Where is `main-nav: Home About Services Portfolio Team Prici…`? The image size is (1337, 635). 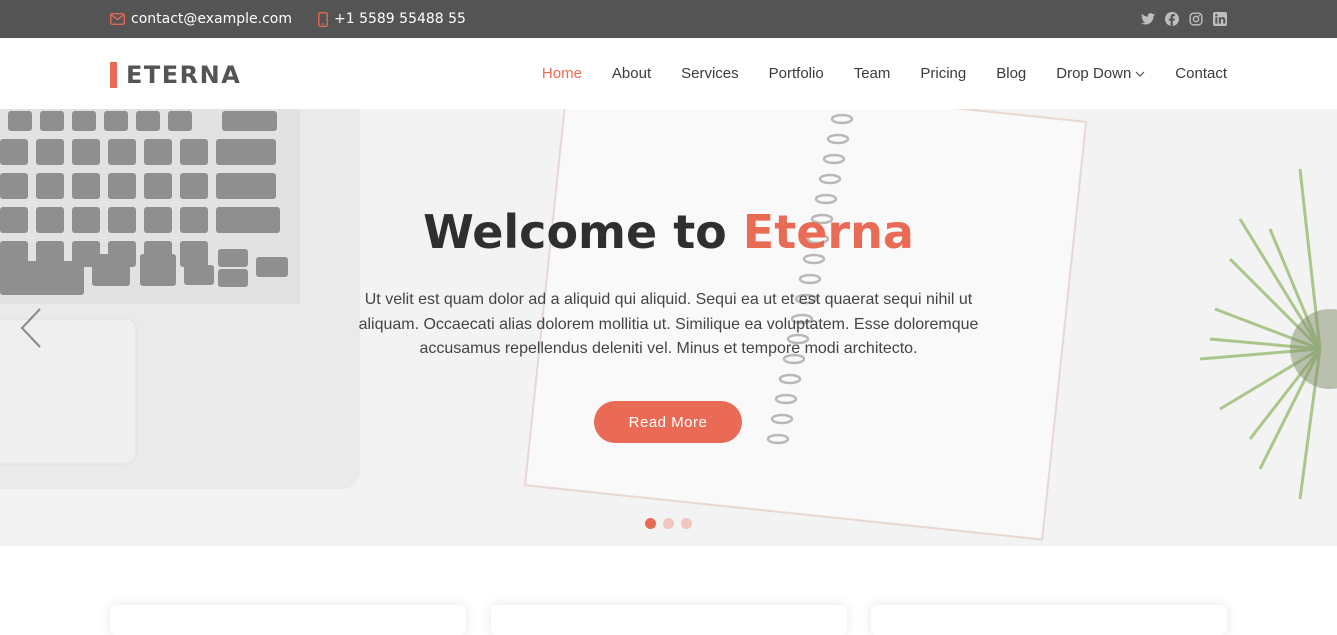
main-nav: Home About Services Portfolio Team Prici… is located at coordinates (869, 73).